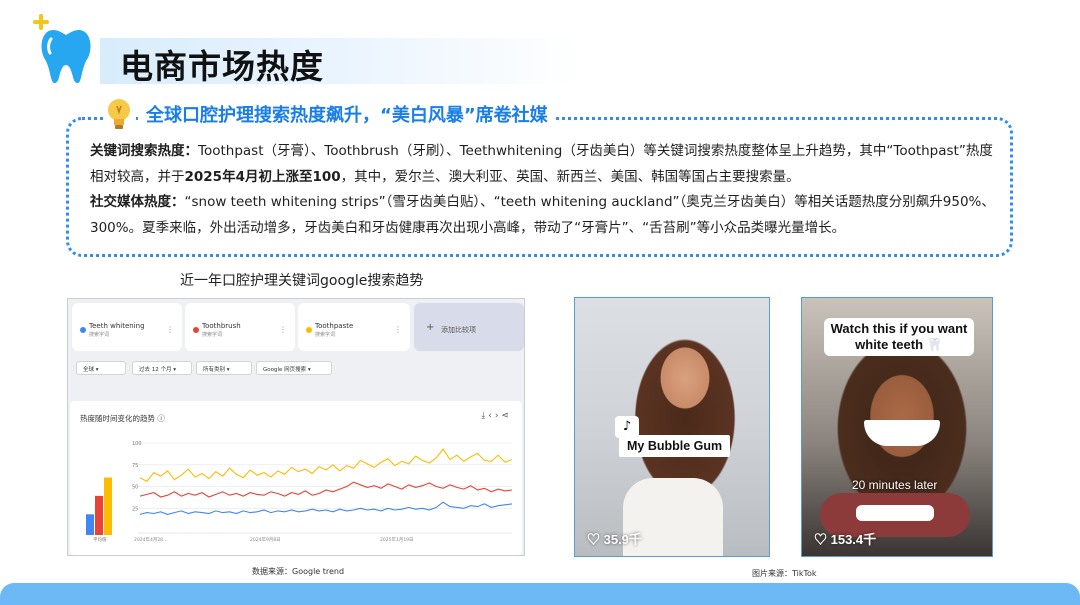 This screenshot has width=1080, height=605. I want to click on lightbulb-icon, so click(119, 115).